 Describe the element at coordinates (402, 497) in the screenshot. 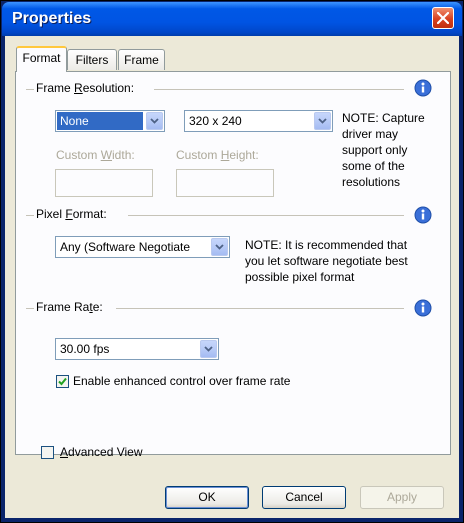

I see `apply-button: Apply` at that location.